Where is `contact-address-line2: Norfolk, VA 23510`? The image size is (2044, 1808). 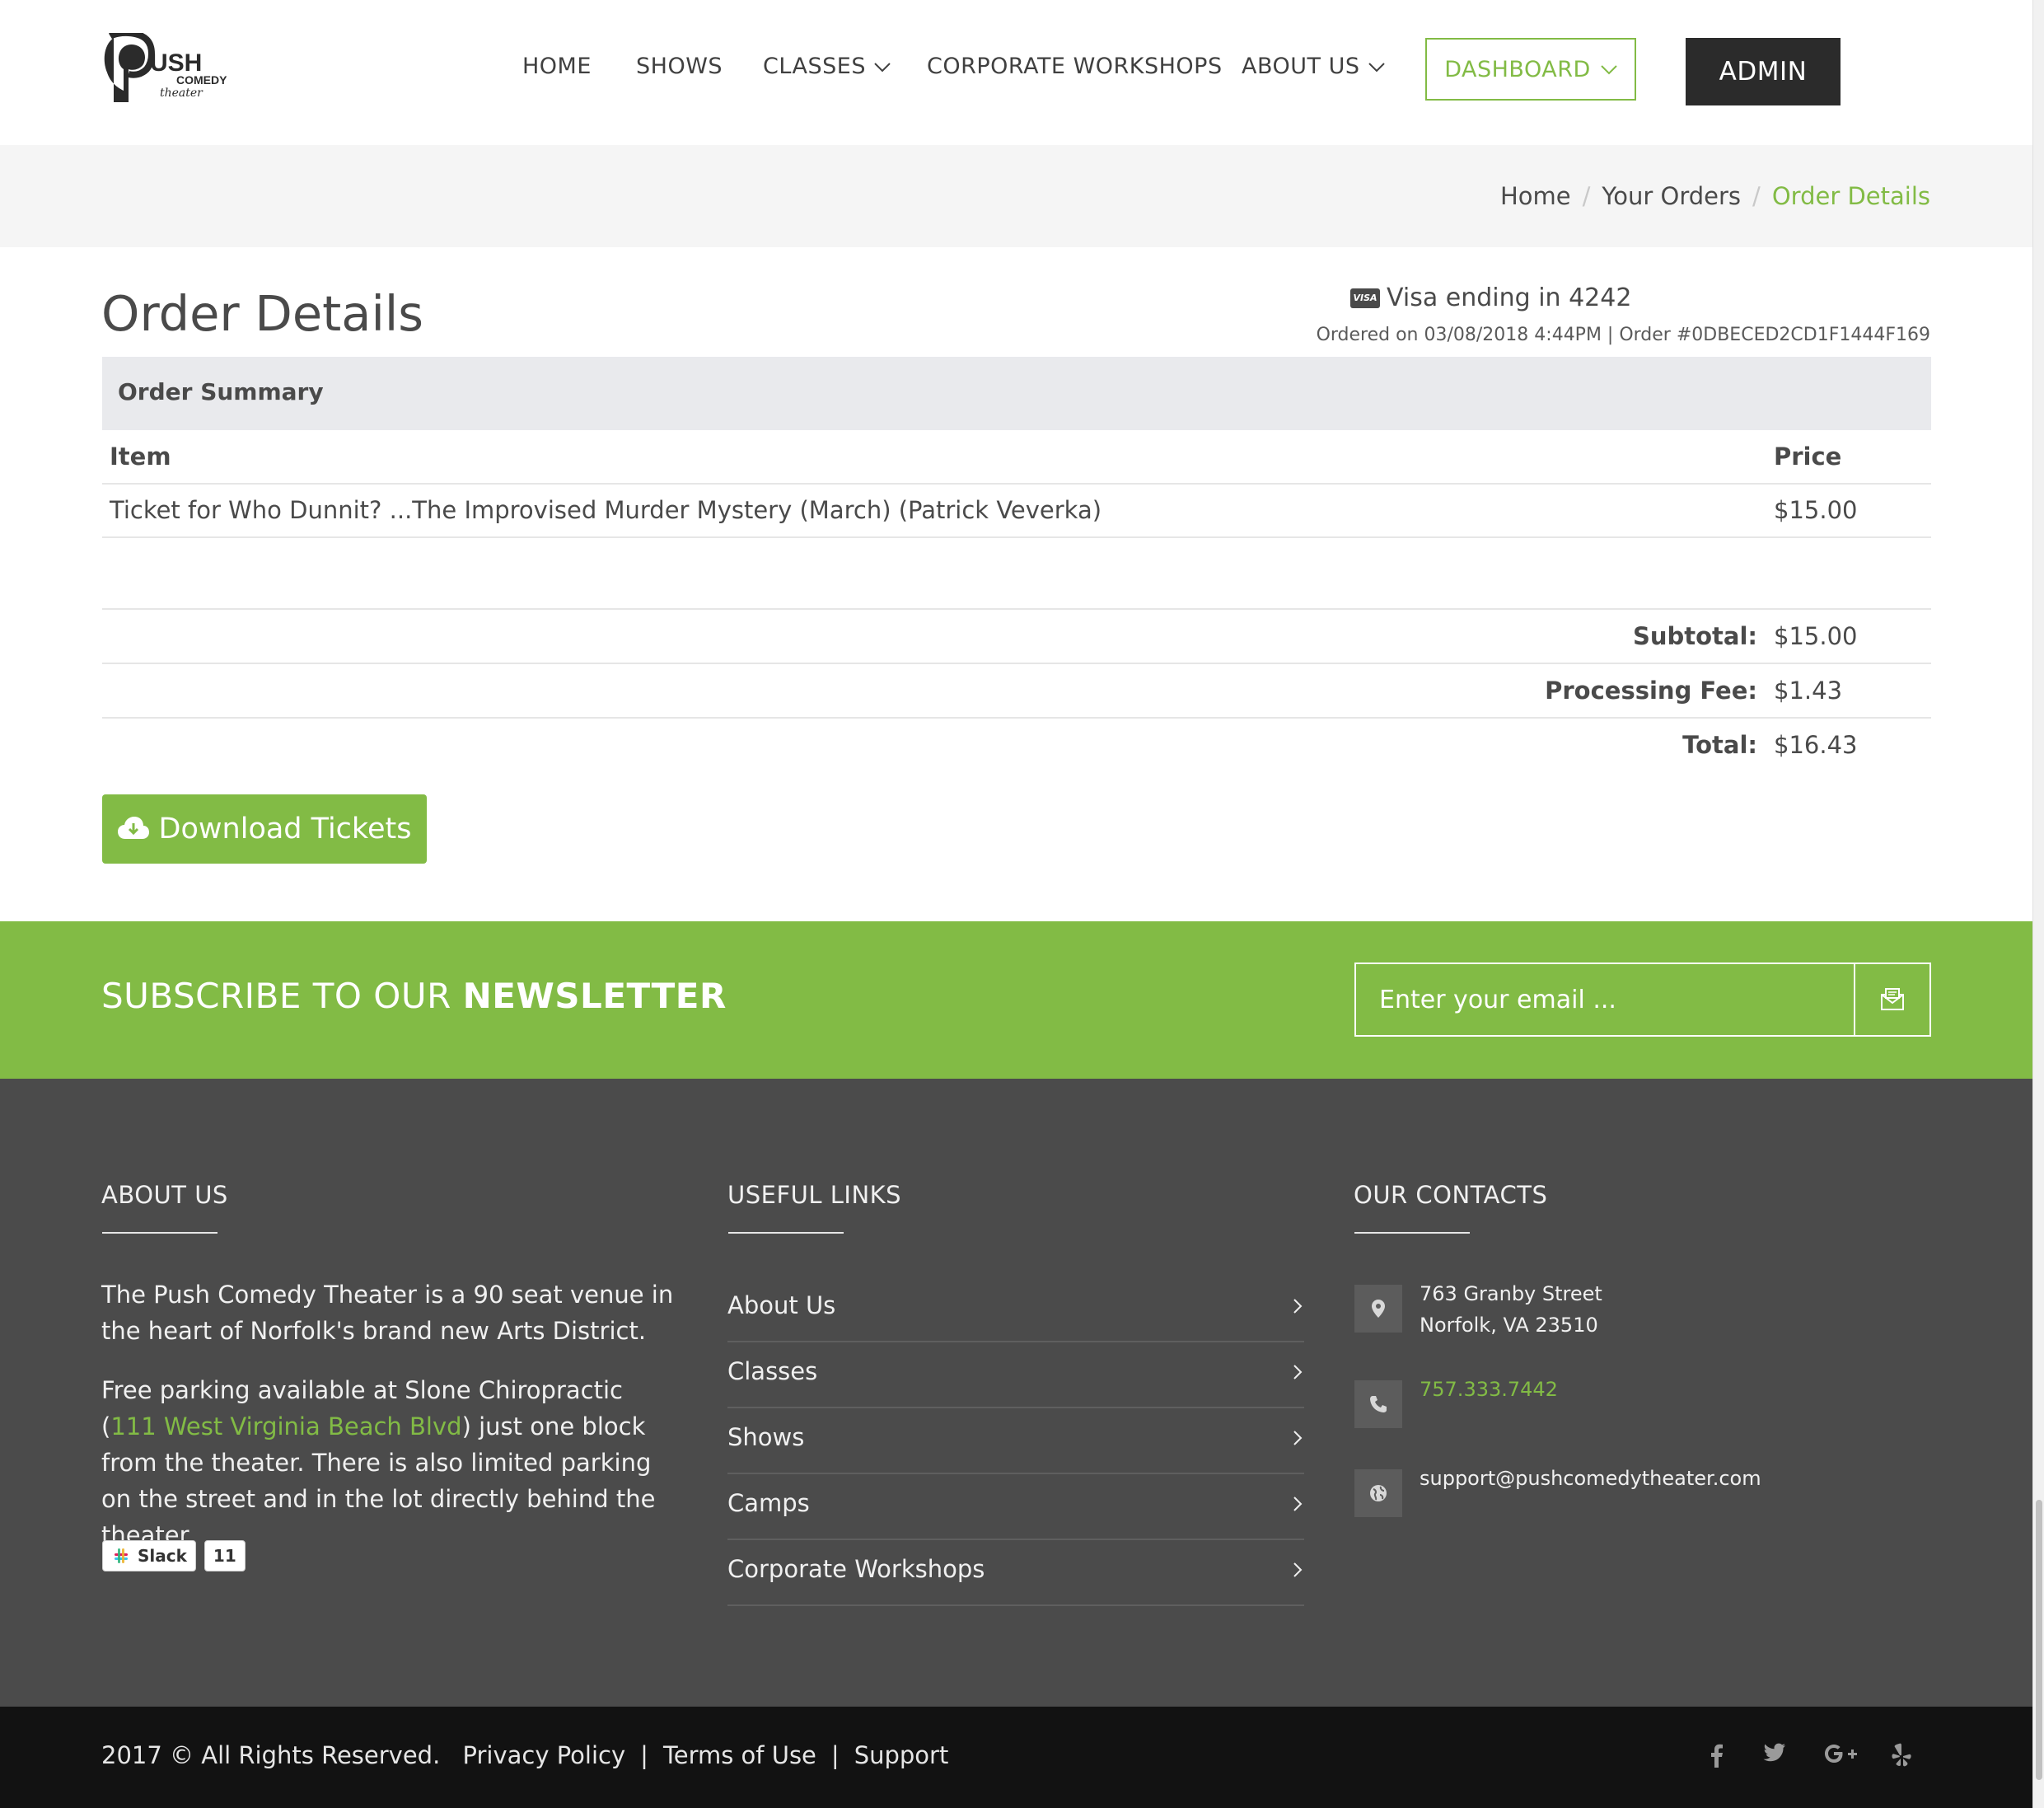
contact-address-line2: Norfolk, VA 23510 is located at coordinates (1509, 1325).